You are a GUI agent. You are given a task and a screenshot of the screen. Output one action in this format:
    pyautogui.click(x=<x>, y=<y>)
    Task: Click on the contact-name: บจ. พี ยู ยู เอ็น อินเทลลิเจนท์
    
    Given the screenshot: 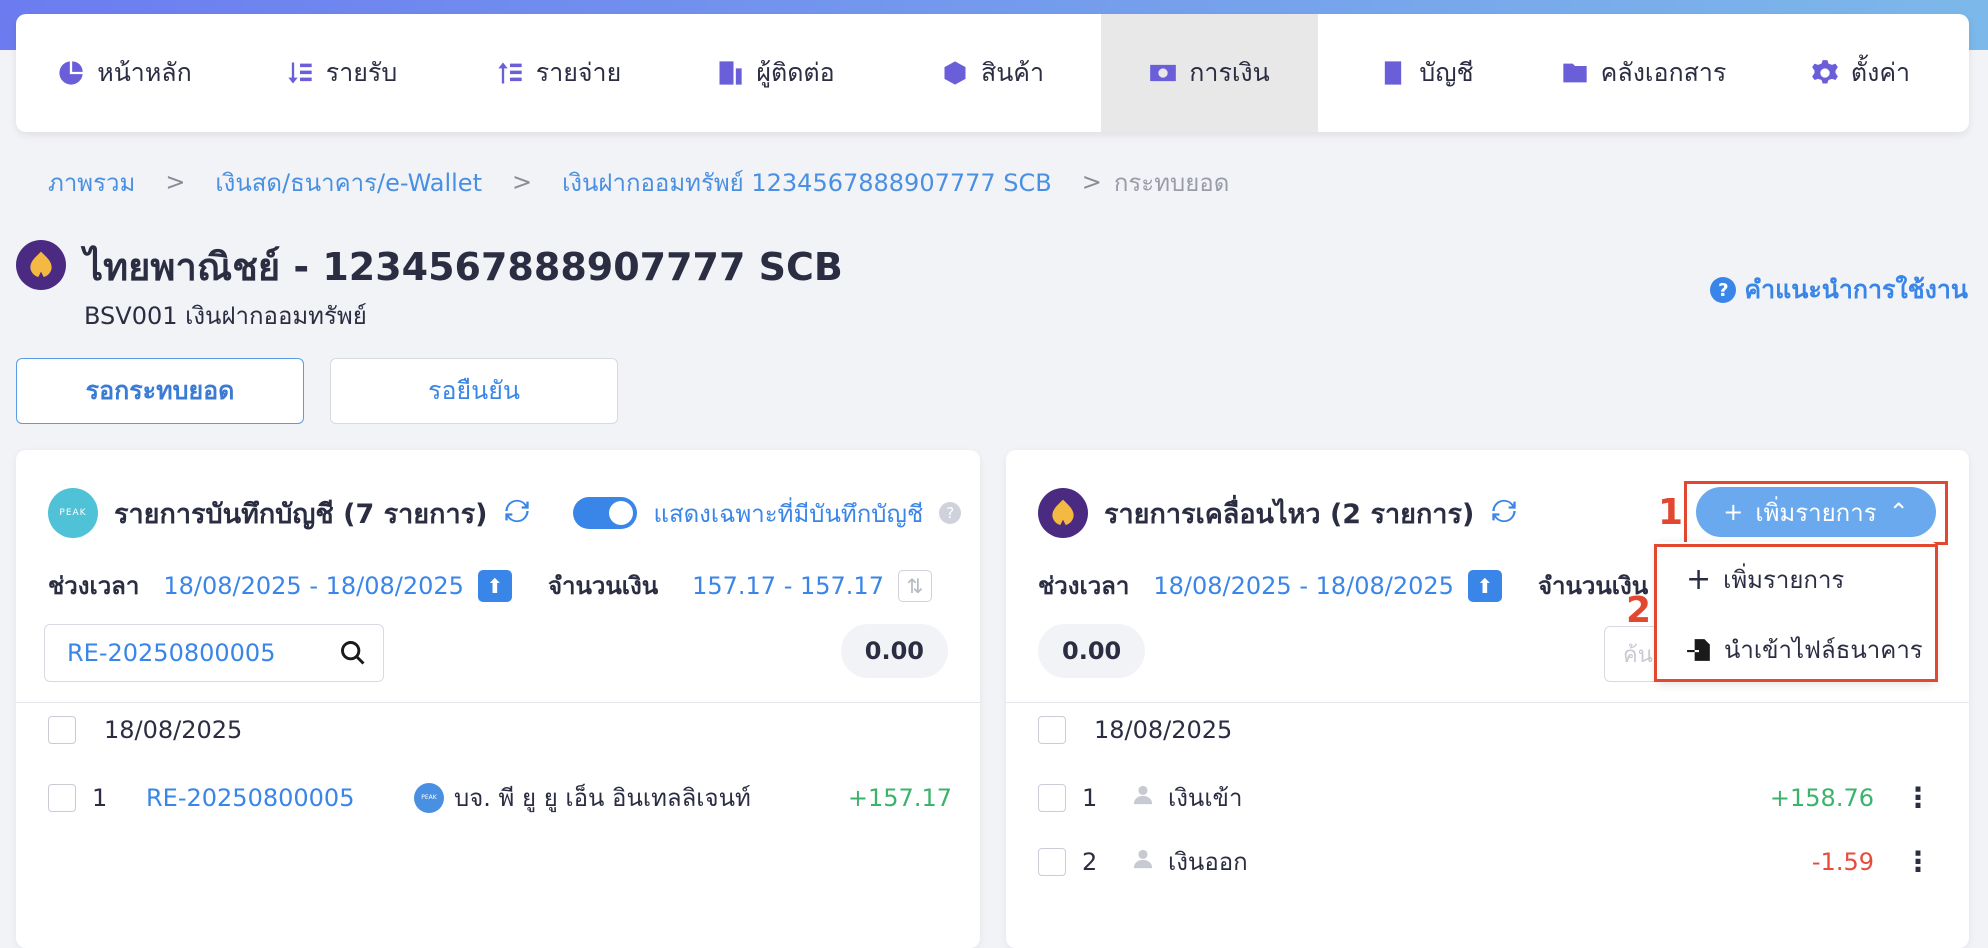 What is the action you would take?
    pyautogui.click(x=602, y=798)
    